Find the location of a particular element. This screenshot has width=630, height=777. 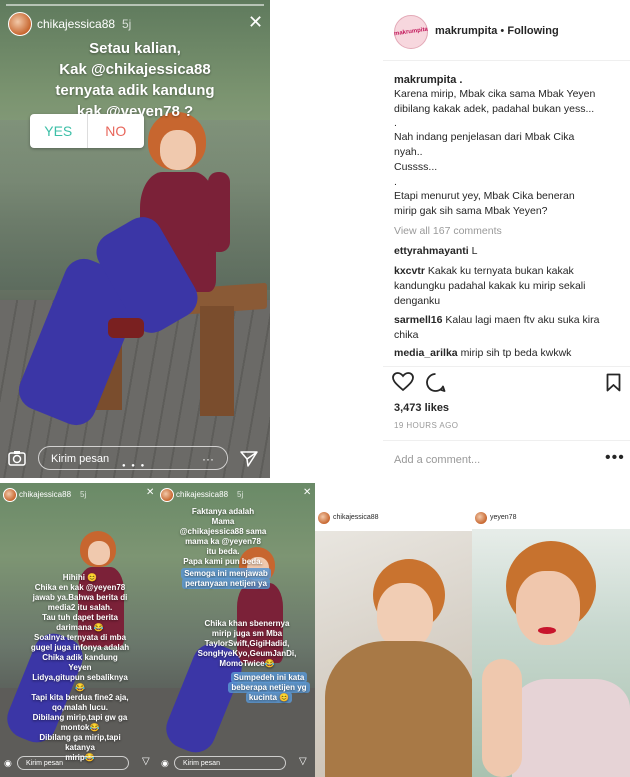

selfie-username: yeyen78 is located at coordinates (503, 517).